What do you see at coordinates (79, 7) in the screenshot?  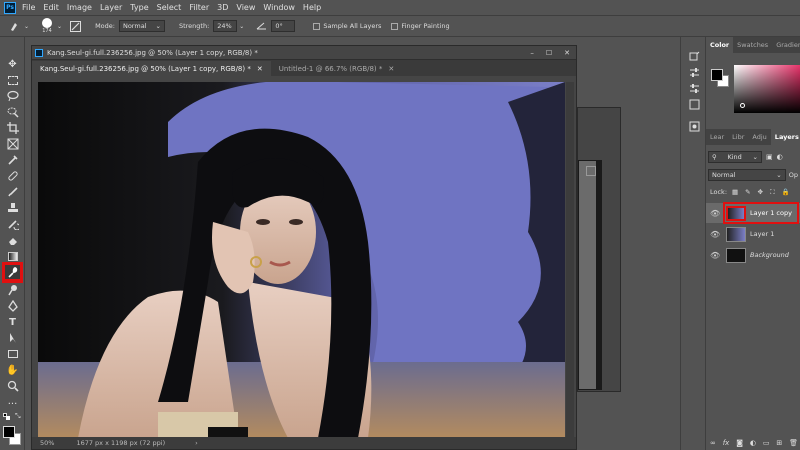 I see `menu-image: Image` at bounding box center [79, 7].